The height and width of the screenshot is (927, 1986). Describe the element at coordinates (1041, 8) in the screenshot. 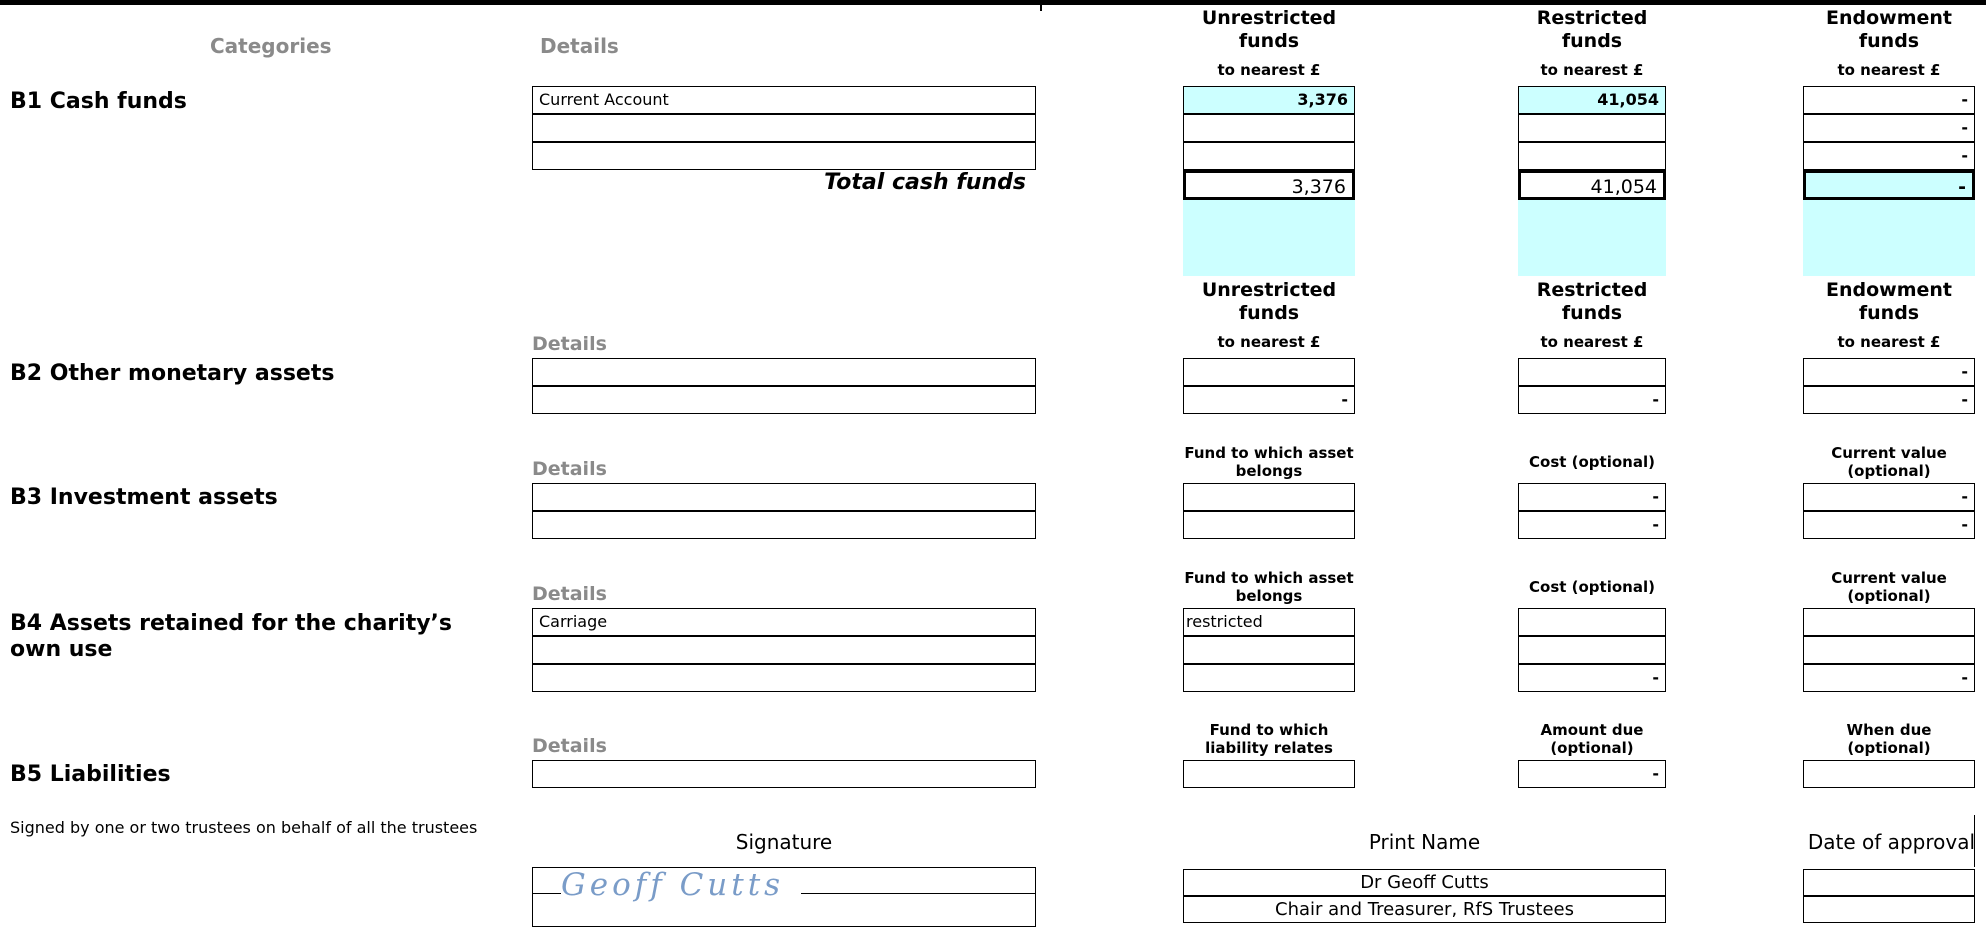

I see `top-notch` at that location.